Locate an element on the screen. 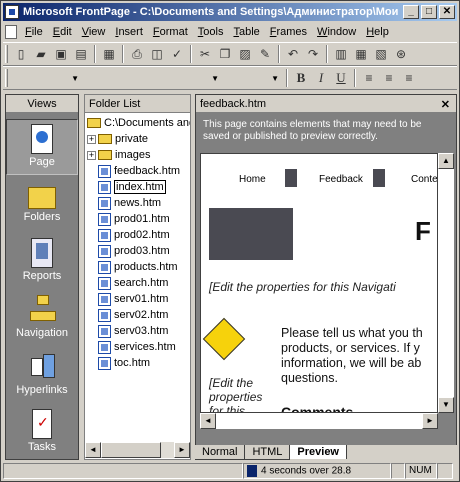 This screenshot has height=482, width=460. list-item: services.htm is located at coordinates (137, 347).